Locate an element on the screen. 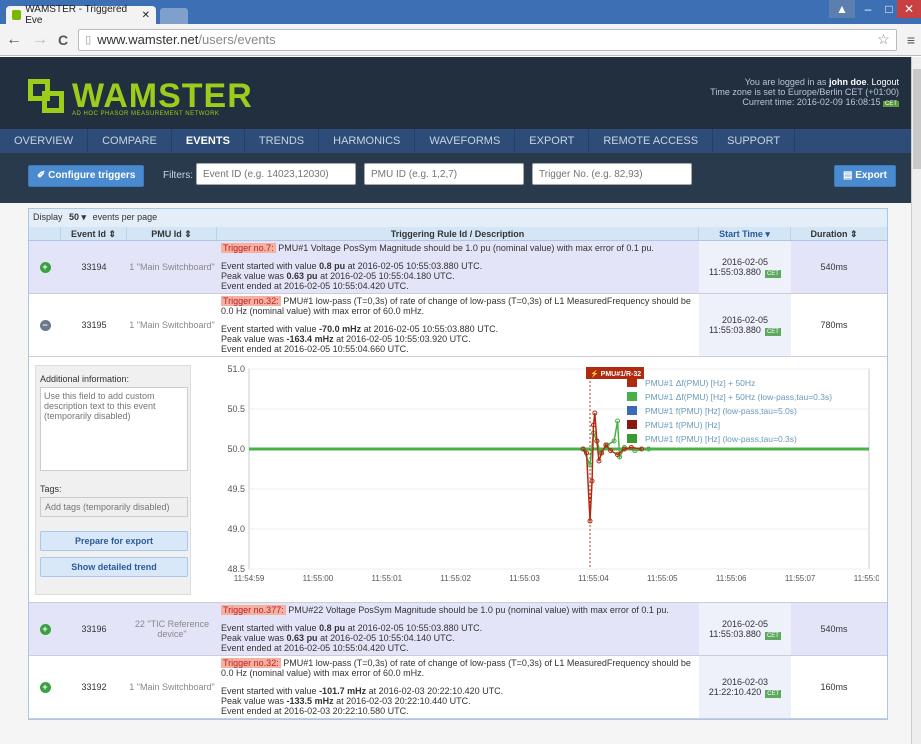 The height and width of the screenshot is (744, 921). peak-value: 0.63 pu is located at coordinates (302, 638).